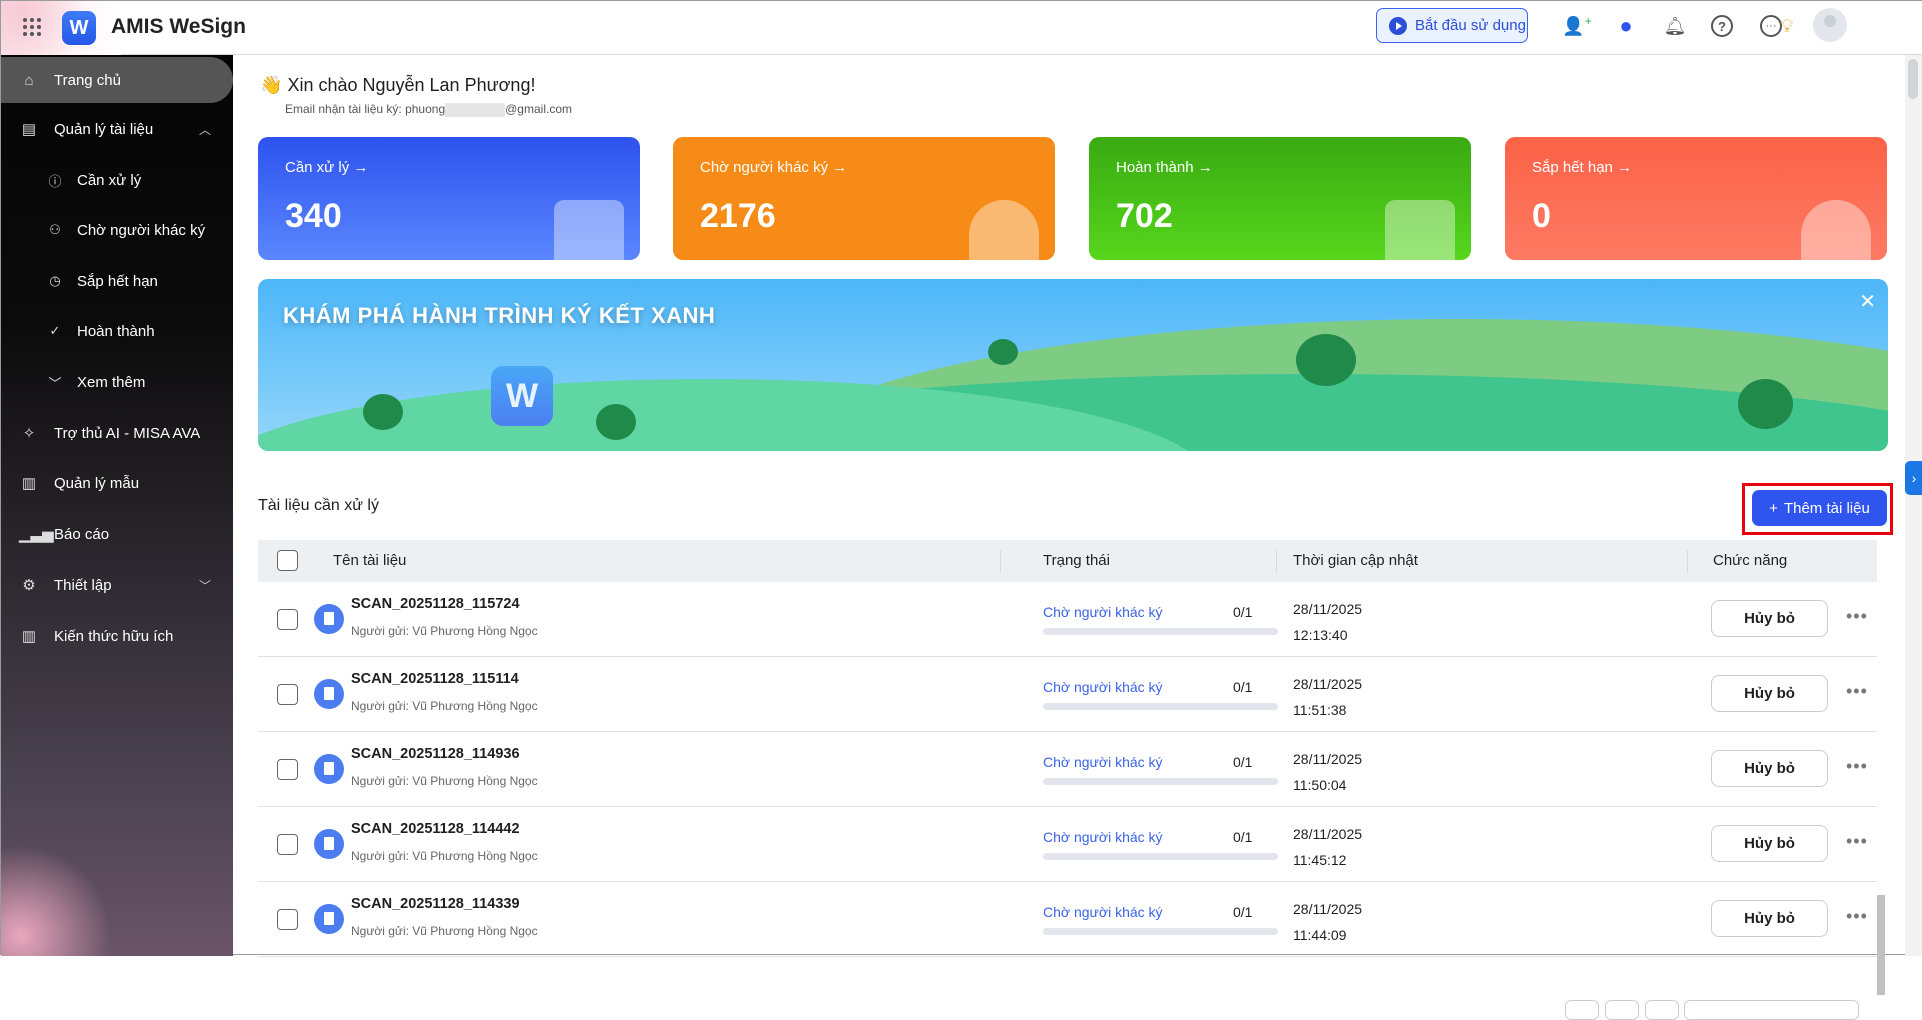 The width and height of the screenshot is (1922, 1020). Describe the element at coordinates (55, 181) in the screenshot. I see `alert-circle-icon: ⓘ` at that location.